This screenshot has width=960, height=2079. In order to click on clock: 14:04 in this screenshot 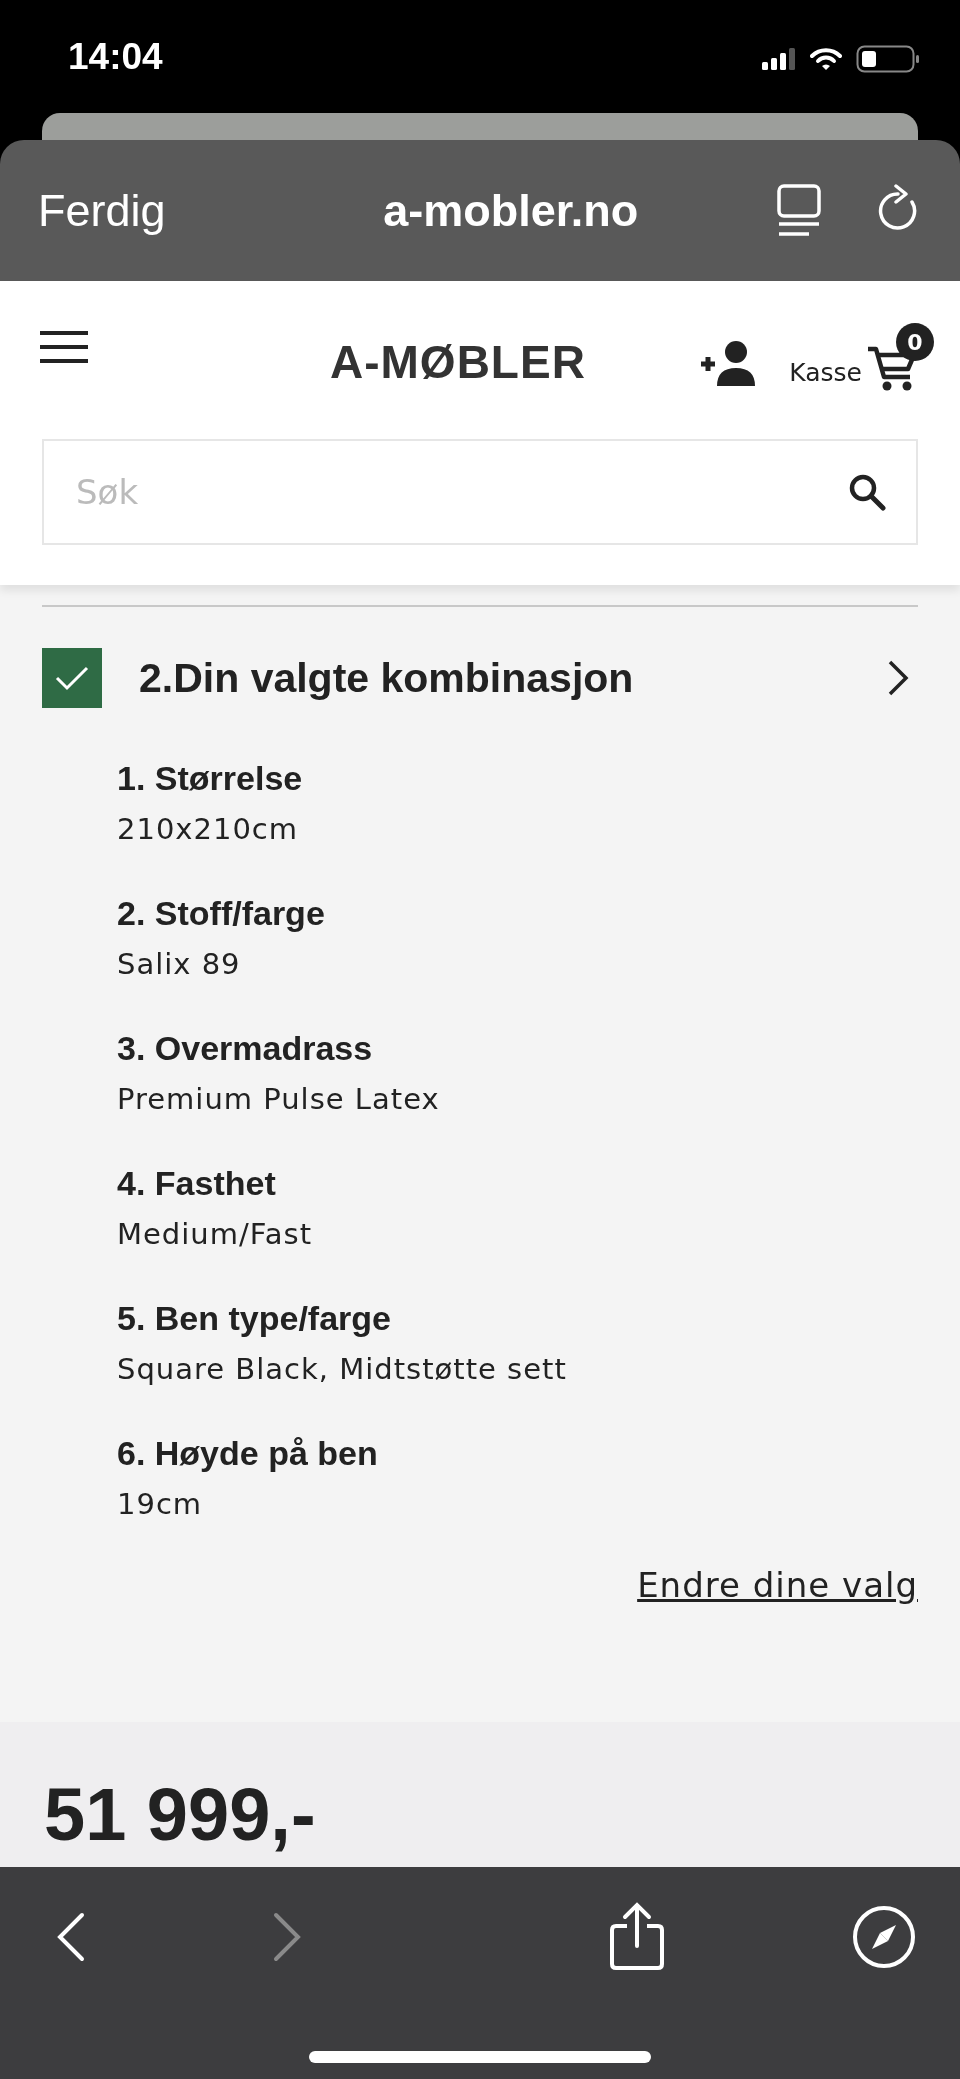, I will do `click(115, 57)`.